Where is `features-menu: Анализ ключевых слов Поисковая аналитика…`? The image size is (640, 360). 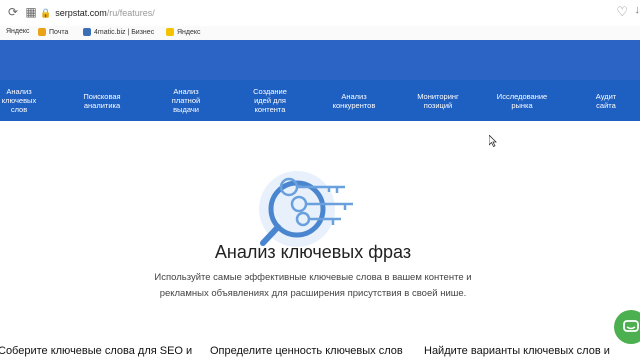
features-menu: Анализ ключевых слов Поисковая аналитика… is located at coordinates (320, 100).